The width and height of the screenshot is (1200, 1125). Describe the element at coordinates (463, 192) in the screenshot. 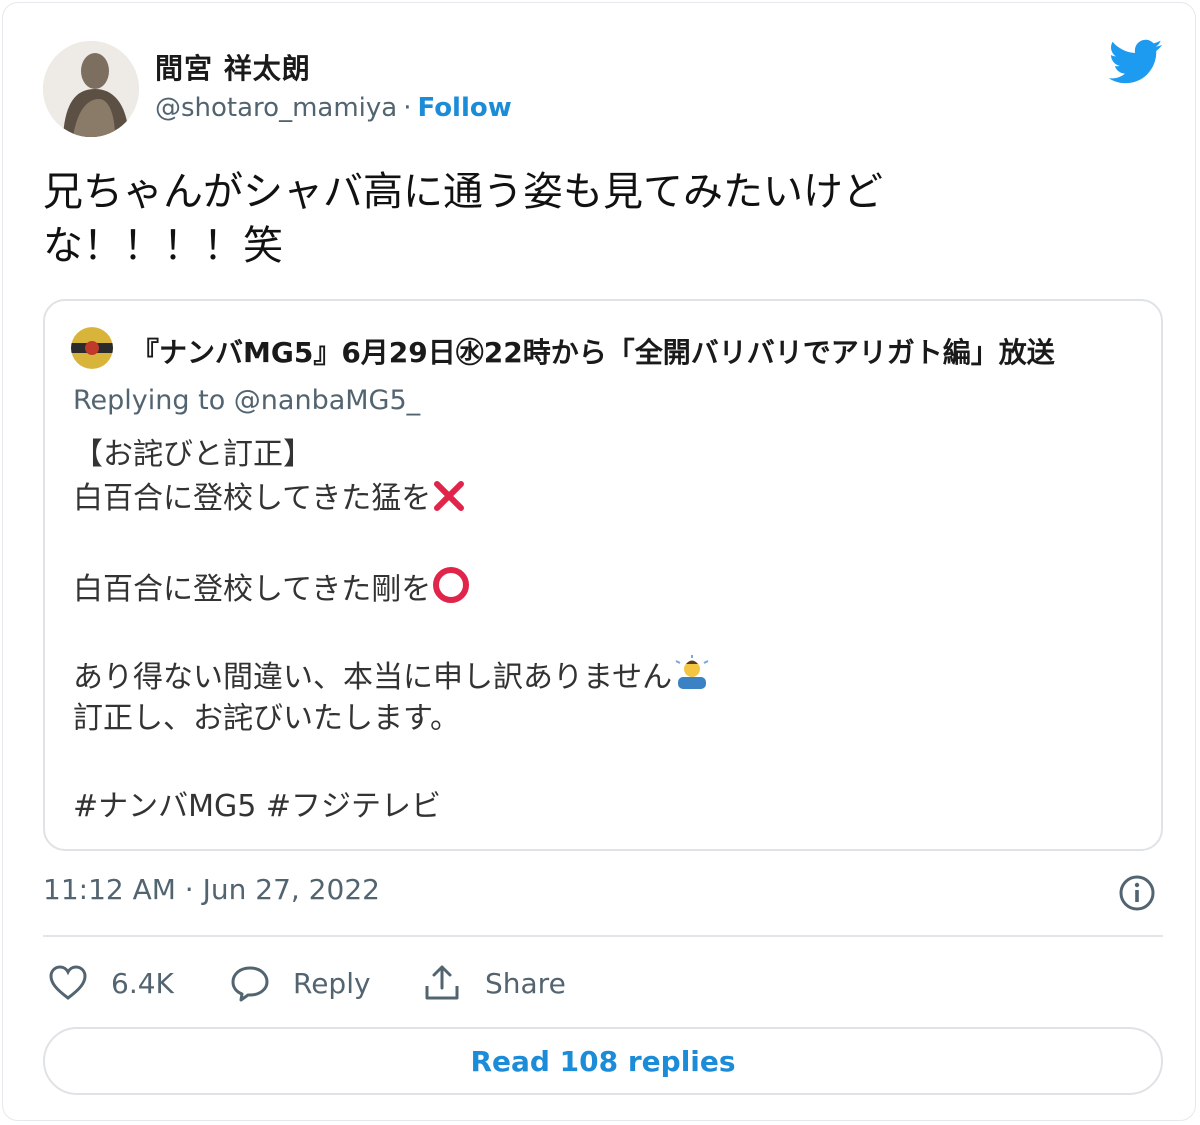

I see `tweet-text-line-1: 兄ちゃんがシャバ高に通う姿も見てみたいけど` at that location.